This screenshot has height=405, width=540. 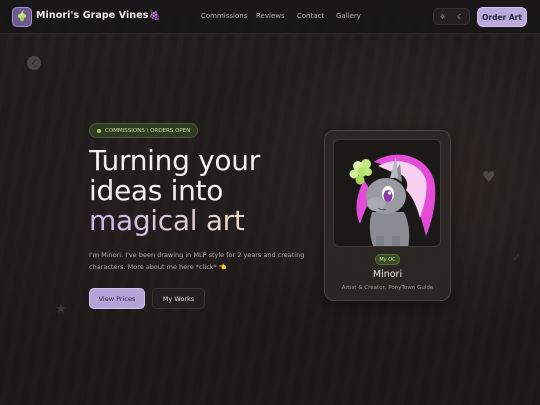 I want to click on hero-title: Turning your ideas into magical art, so click(x=199, y=191).